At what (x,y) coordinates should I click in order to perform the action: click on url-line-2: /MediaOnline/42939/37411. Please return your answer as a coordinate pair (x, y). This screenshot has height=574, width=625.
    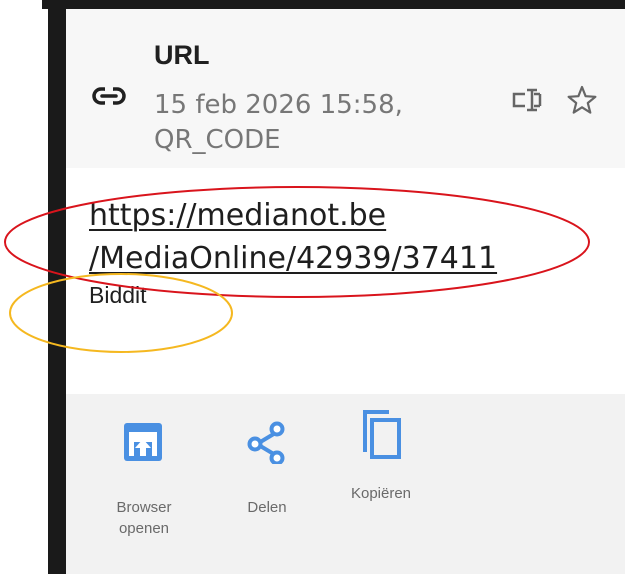
    Looking at the image, I should click on (293, 258).